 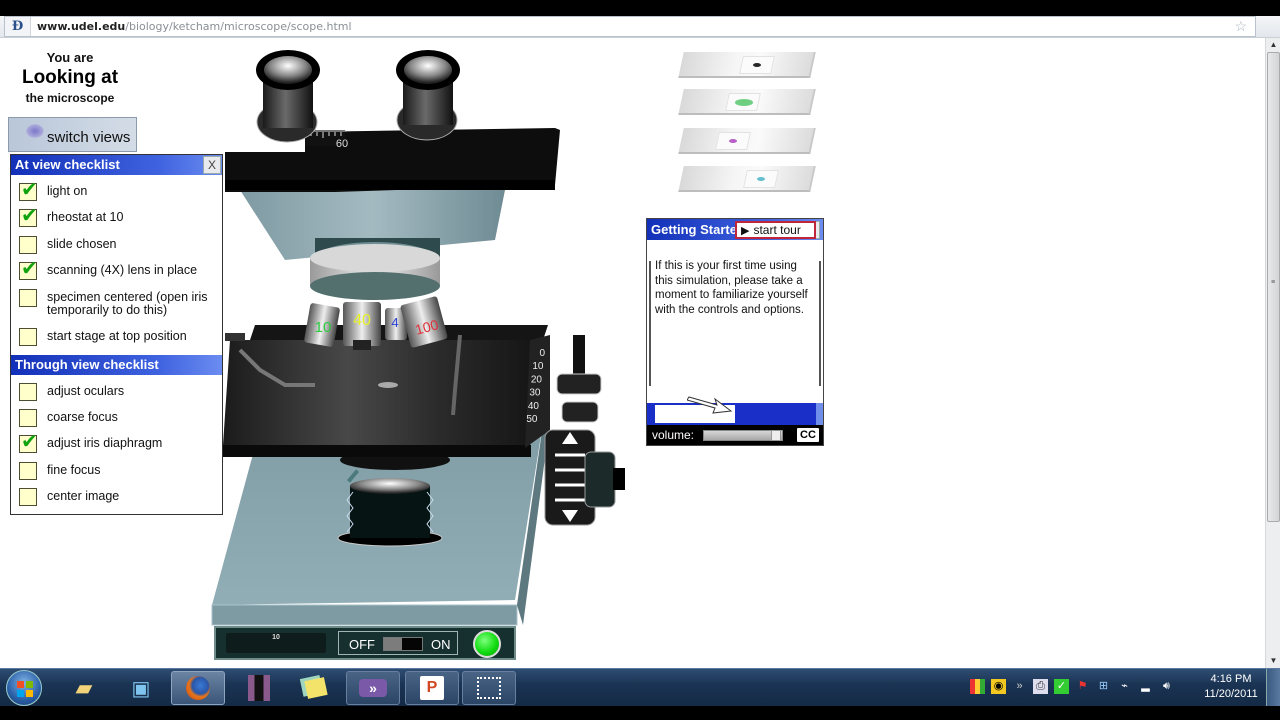 I want to click on show-desktop-button, so click(x=1273, y=688).